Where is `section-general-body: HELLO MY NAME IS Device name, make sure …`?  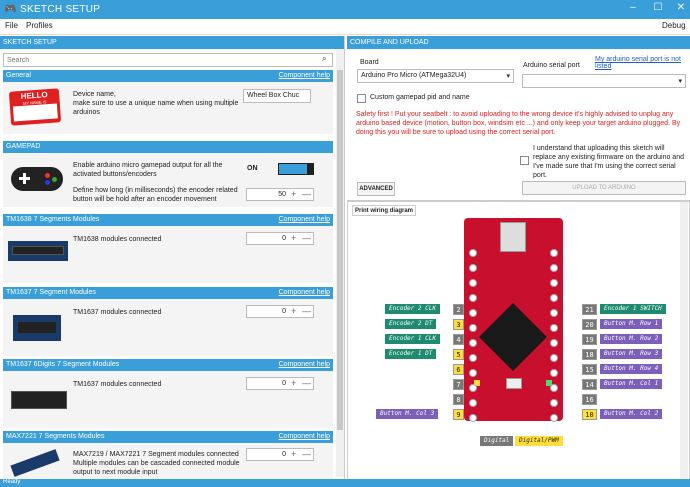 section-general-body: HELLO MY NAME IS Device name, make sure … is located at coordinates (168, 108).